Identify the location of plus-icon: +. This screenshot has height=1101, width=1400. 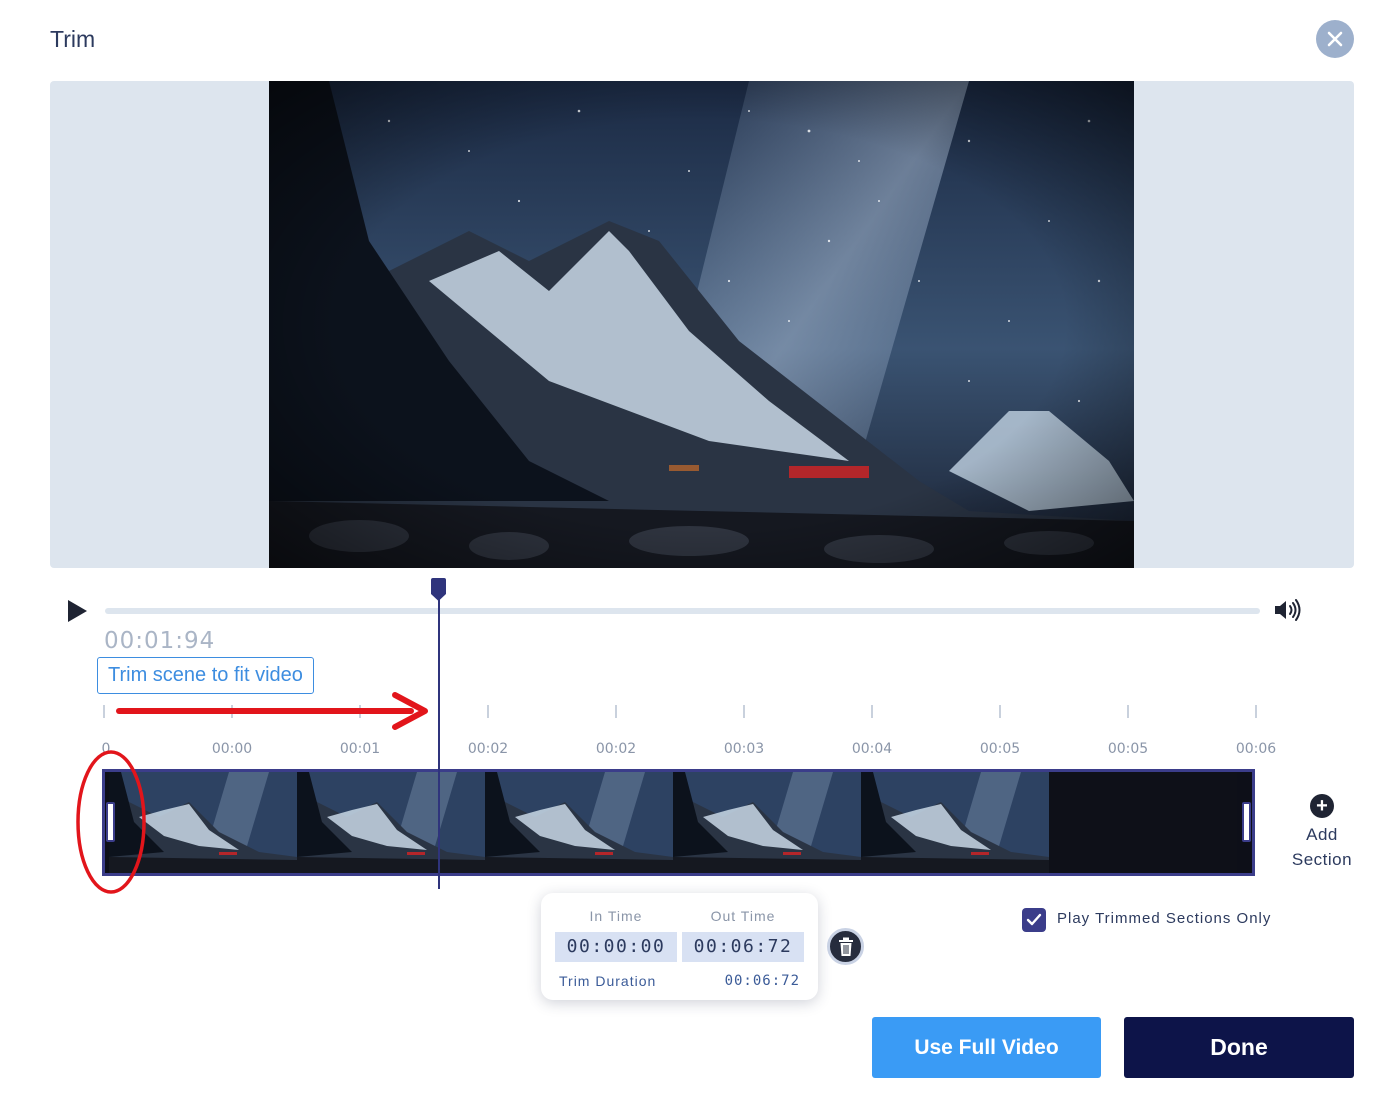
(1322, 806).